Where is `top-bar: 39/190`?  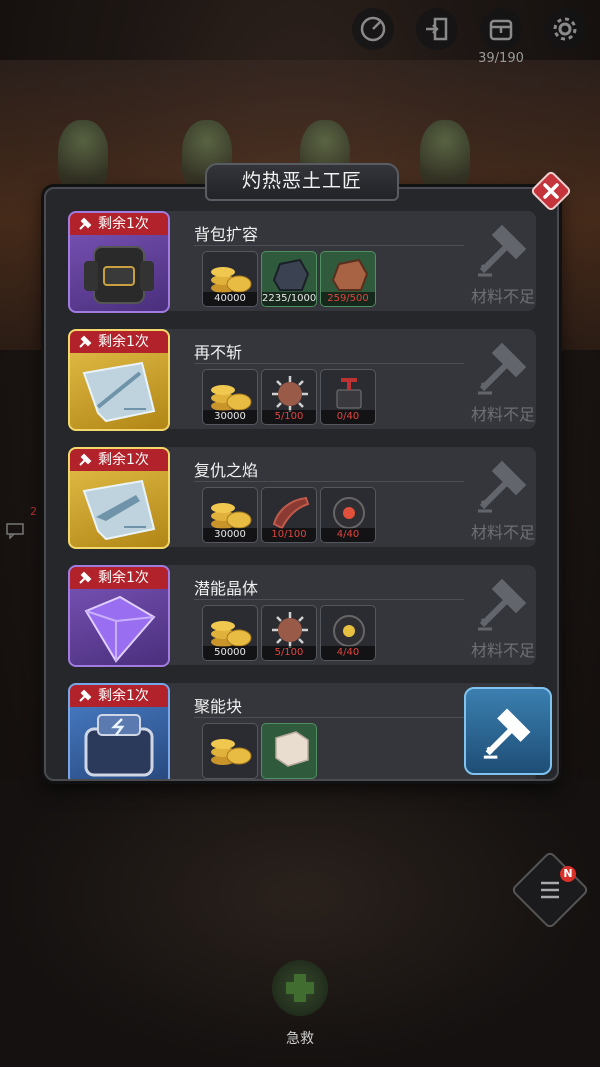
top-bar: 39/190 is located at coordinates (469, 37).